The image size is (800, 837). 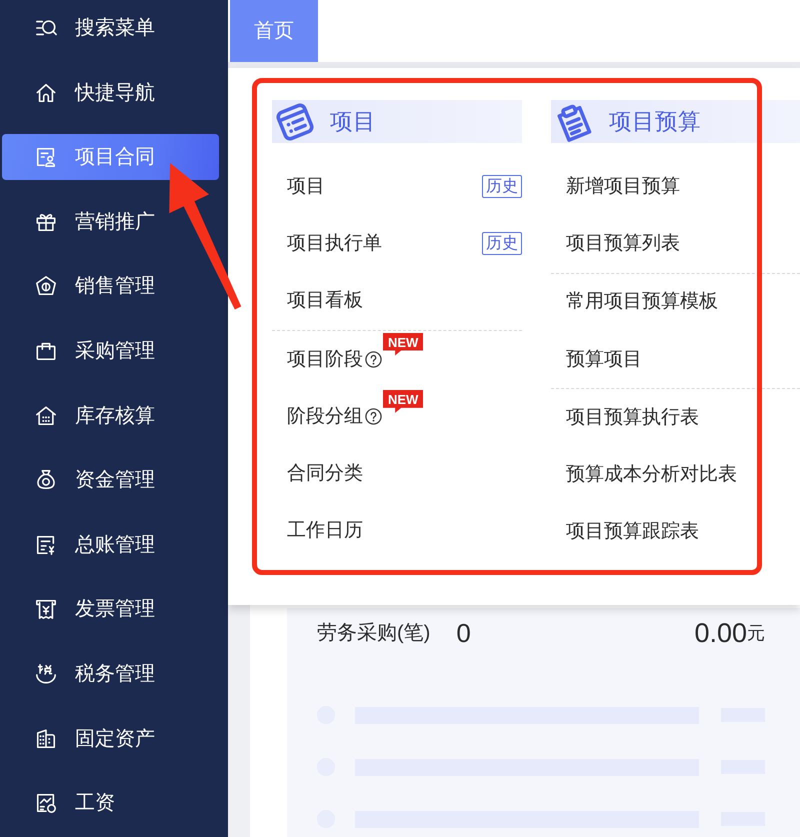 I want to click on menu-item: 项目, so click(x=306, y=186).